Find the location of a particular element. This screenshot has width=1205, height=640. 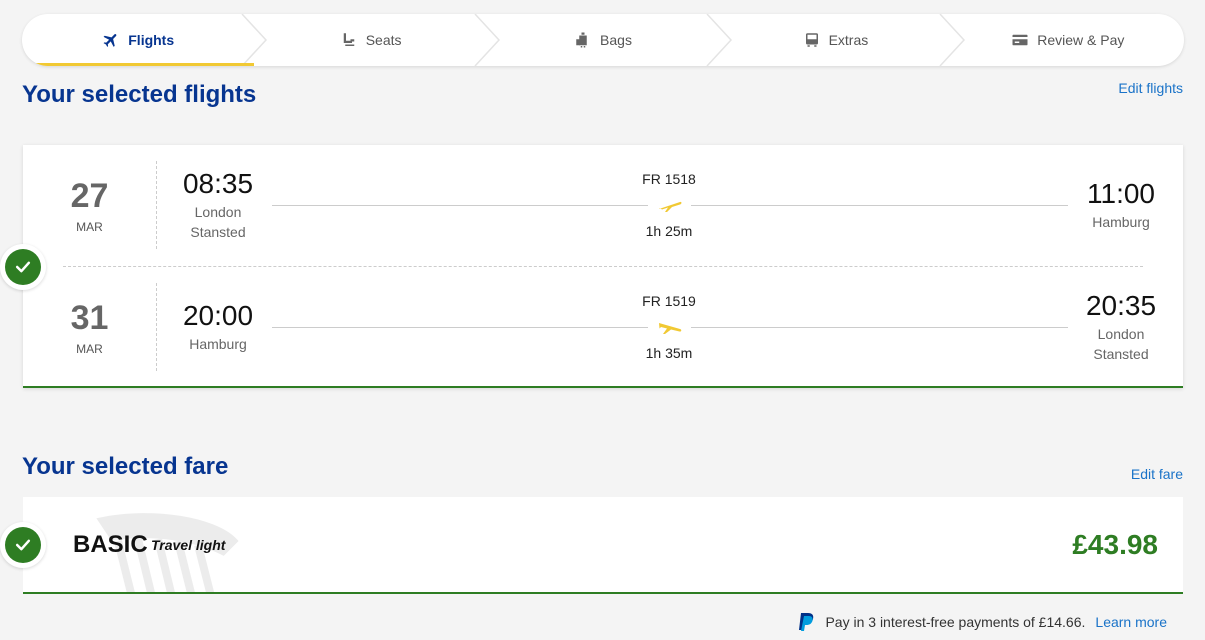

learn-more-link: Learn more is located at coordinates (1131, 622).